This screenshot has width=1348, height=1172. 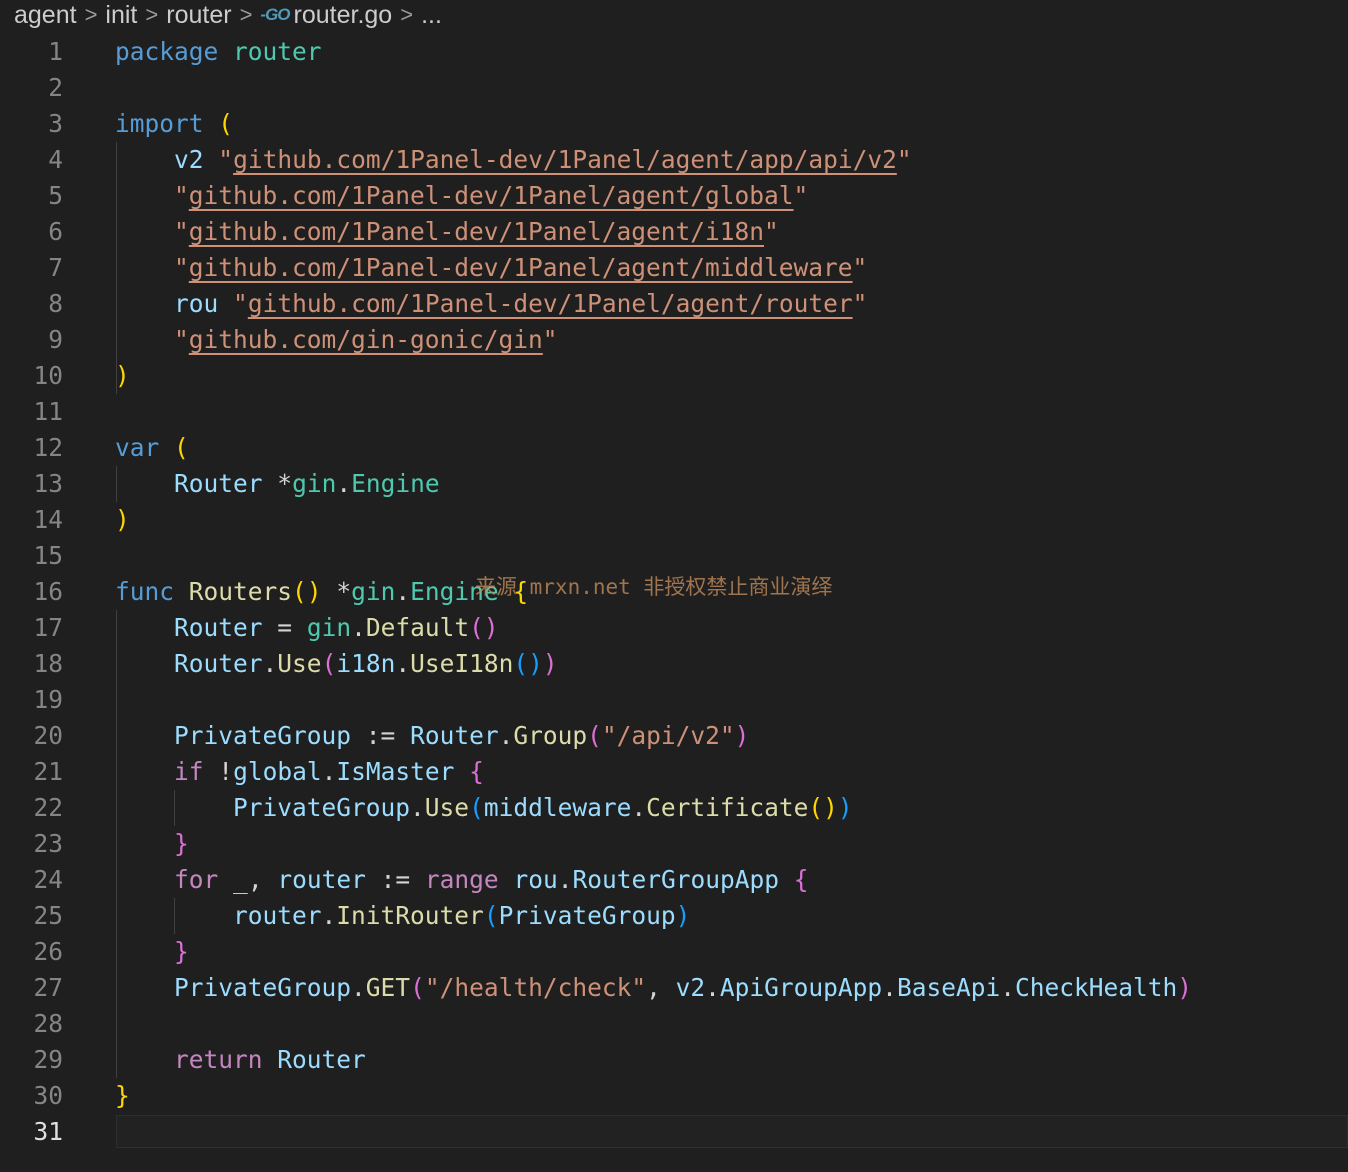 What do you see at coordinates (48, 627) in the screenshot?
I see `line-number: 17` at bounding box center [48, 627].